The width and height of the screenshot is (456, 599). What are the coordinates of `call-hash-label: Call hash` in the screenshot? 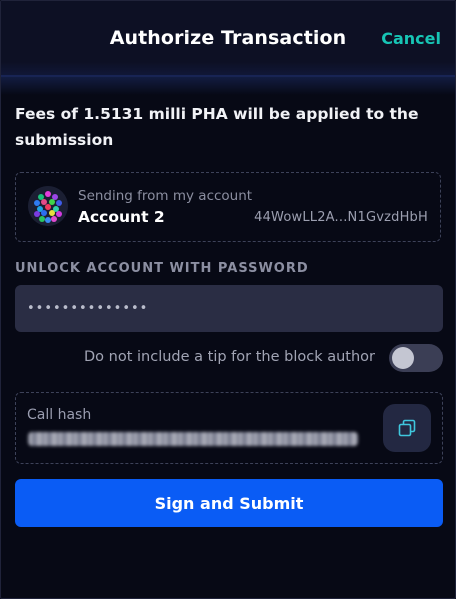 It's located at (59, 415).